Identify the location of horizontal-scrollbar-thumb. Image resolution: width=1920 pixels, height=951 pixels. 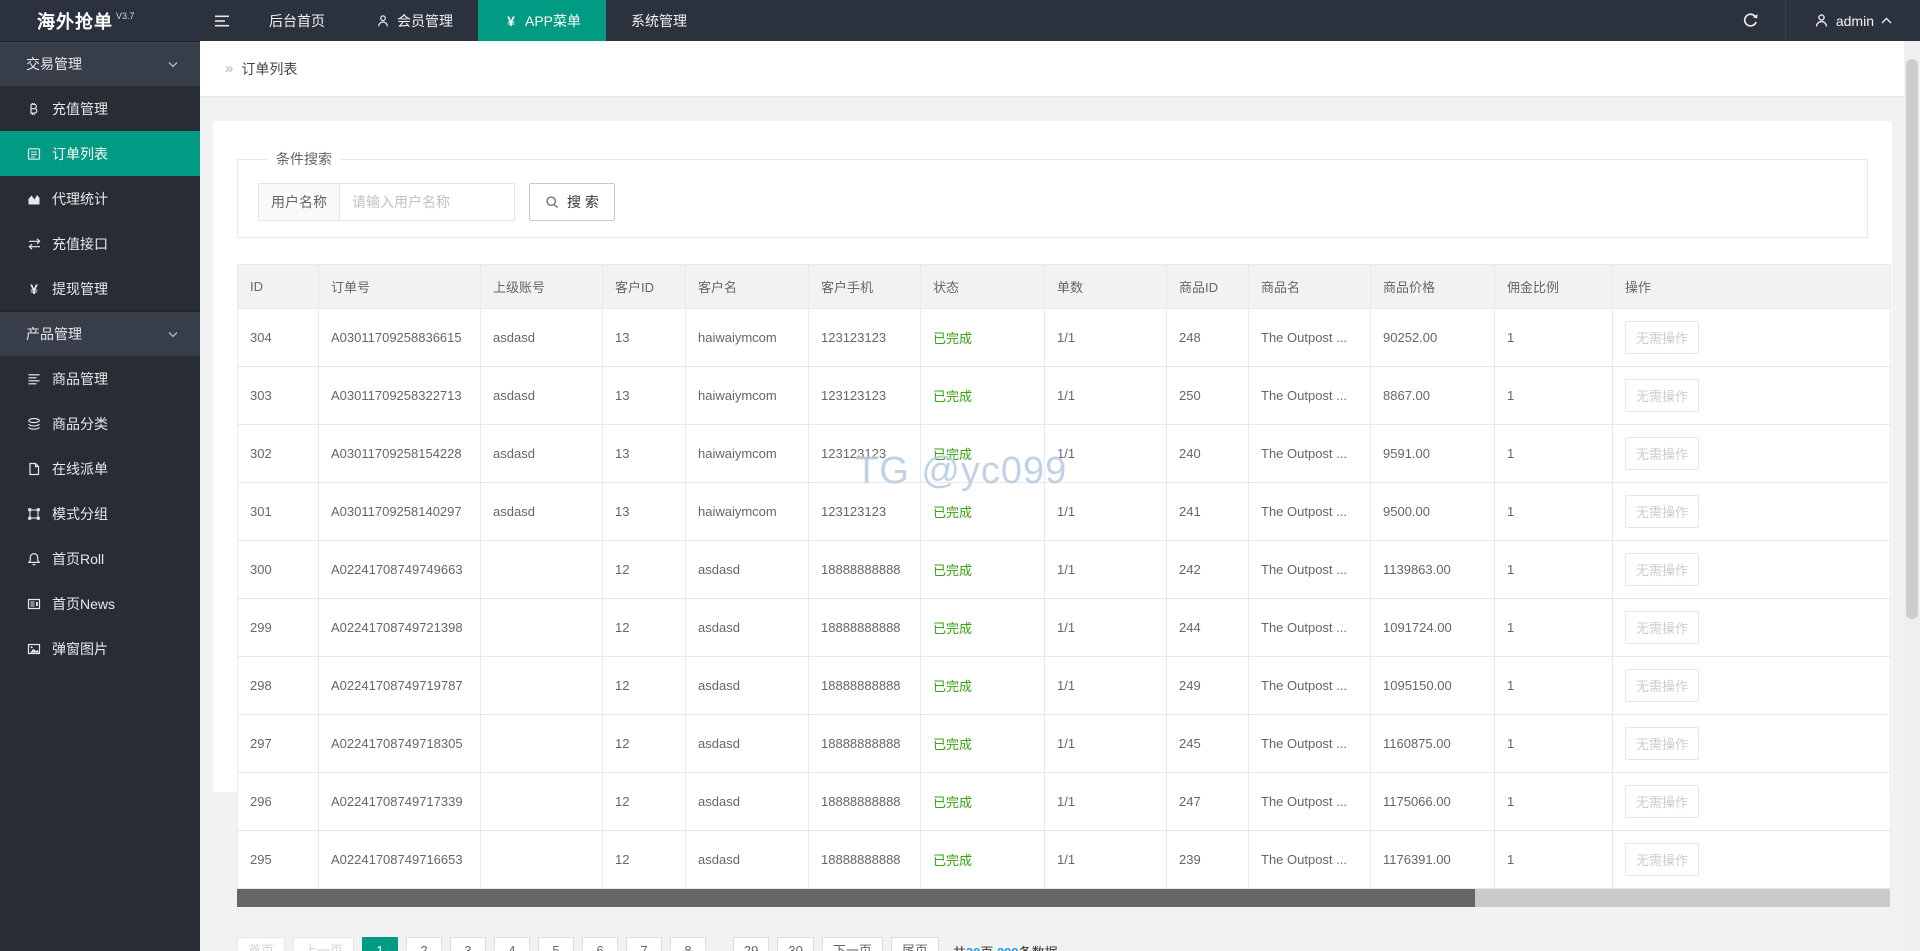
(856, 898).